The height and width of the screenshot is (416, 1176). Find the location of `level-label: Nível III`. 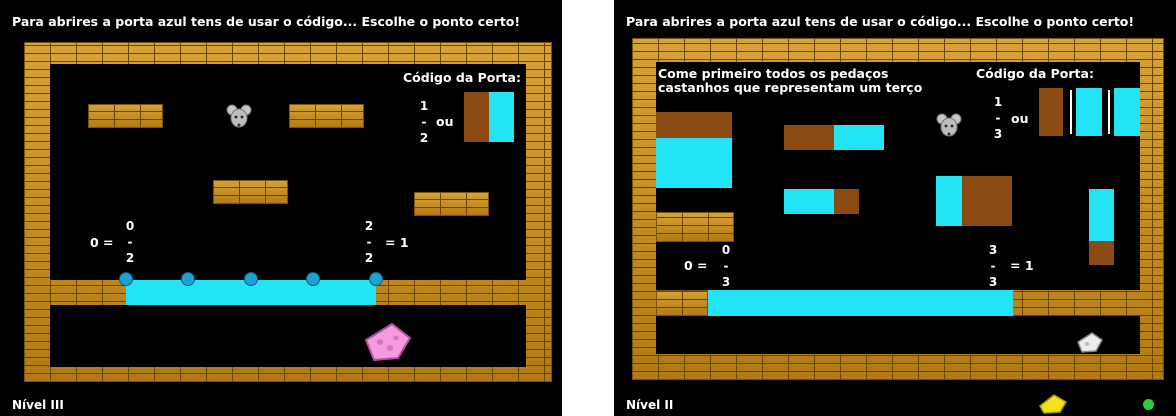

level-label: Nível III is located at coordinates (38, 405).